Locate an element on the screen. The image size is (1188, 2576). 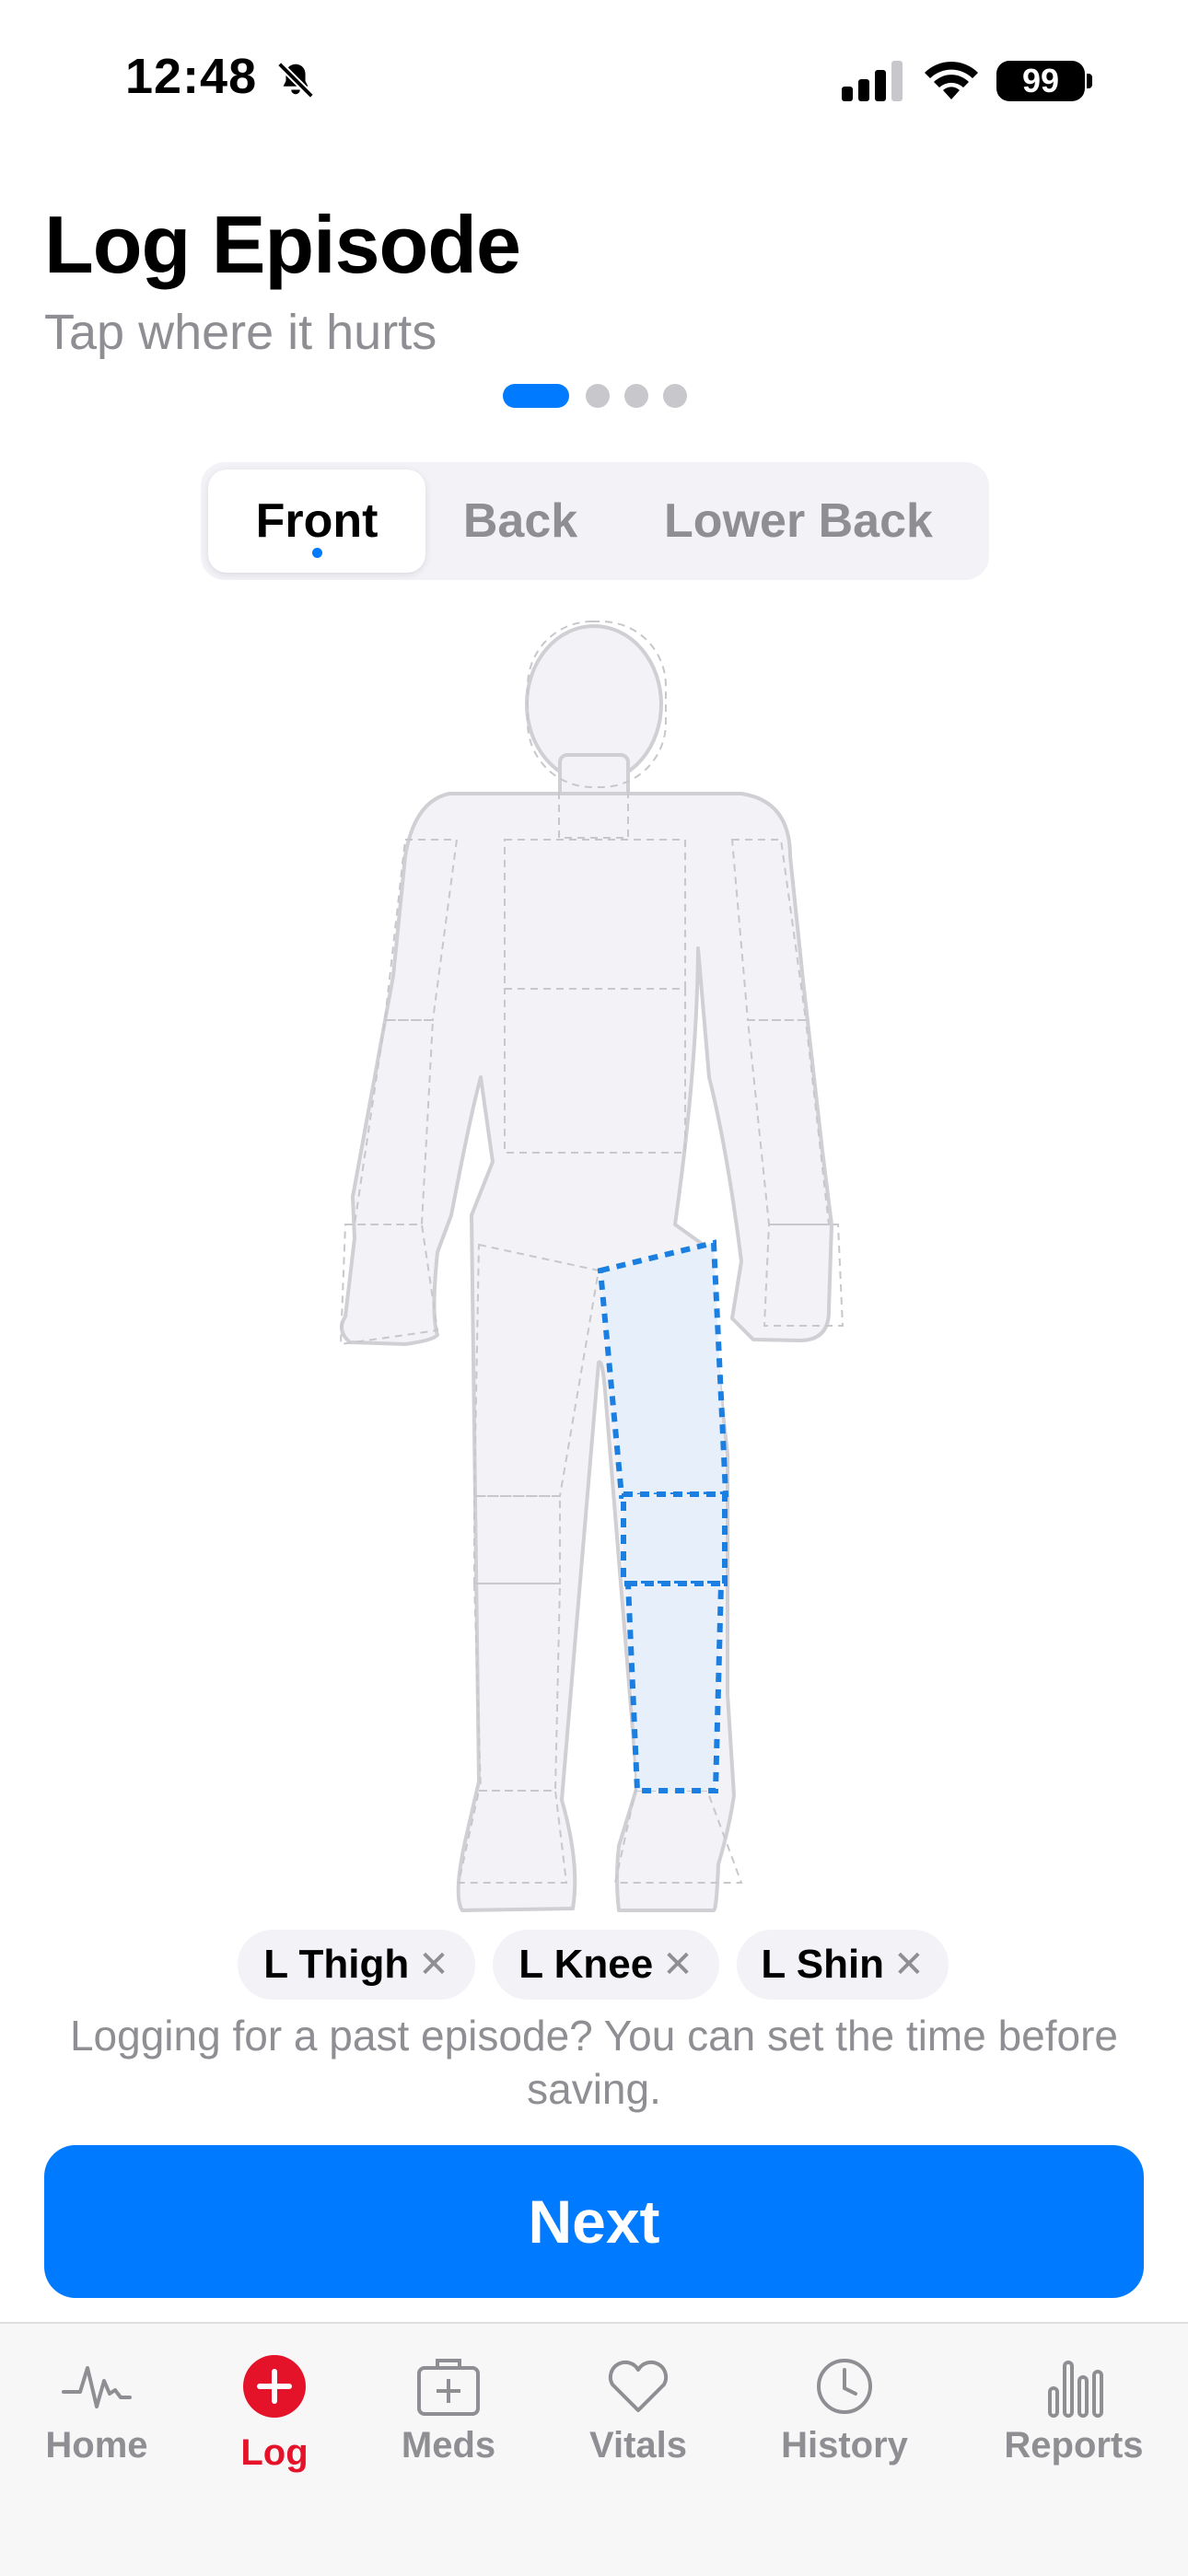
medkit-icon is located at coordinates (448, 2387).